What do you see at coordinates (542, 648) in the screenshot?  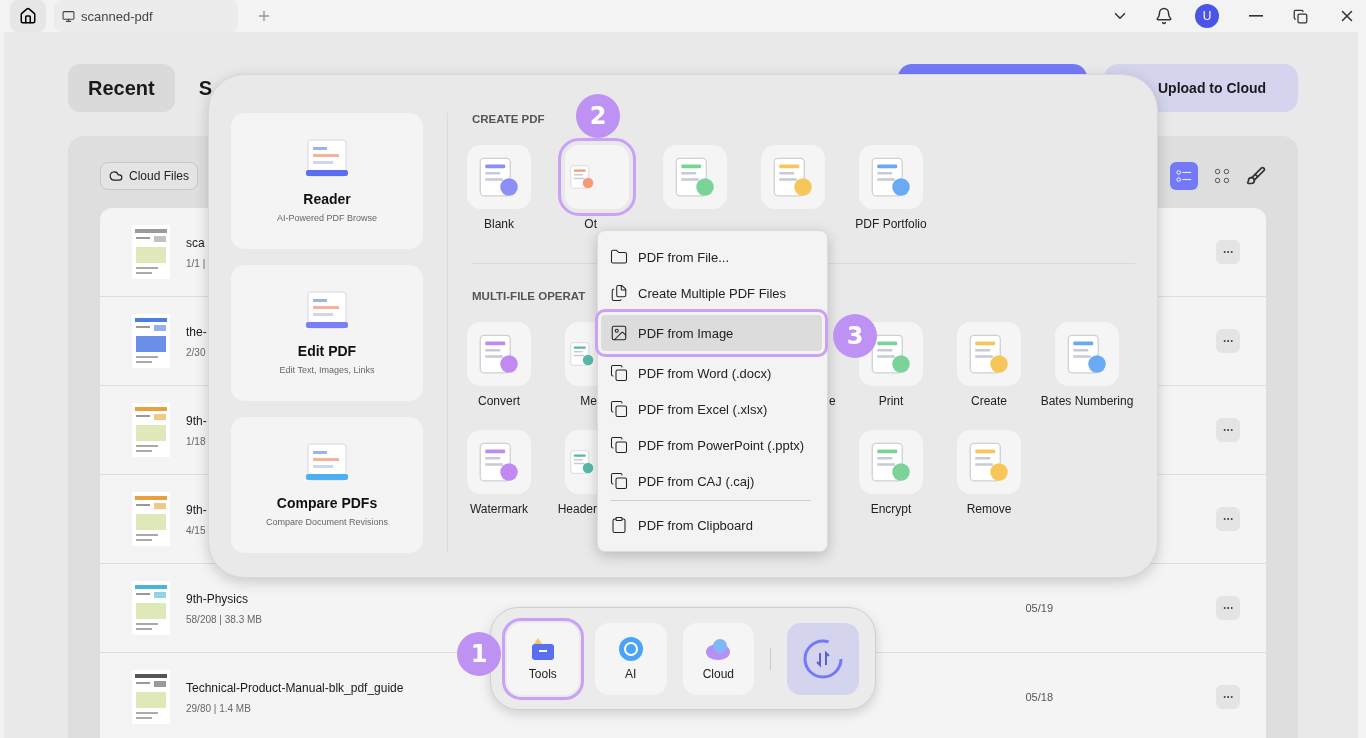 I see `toolbox-icon` at bounding box center [542, 648].